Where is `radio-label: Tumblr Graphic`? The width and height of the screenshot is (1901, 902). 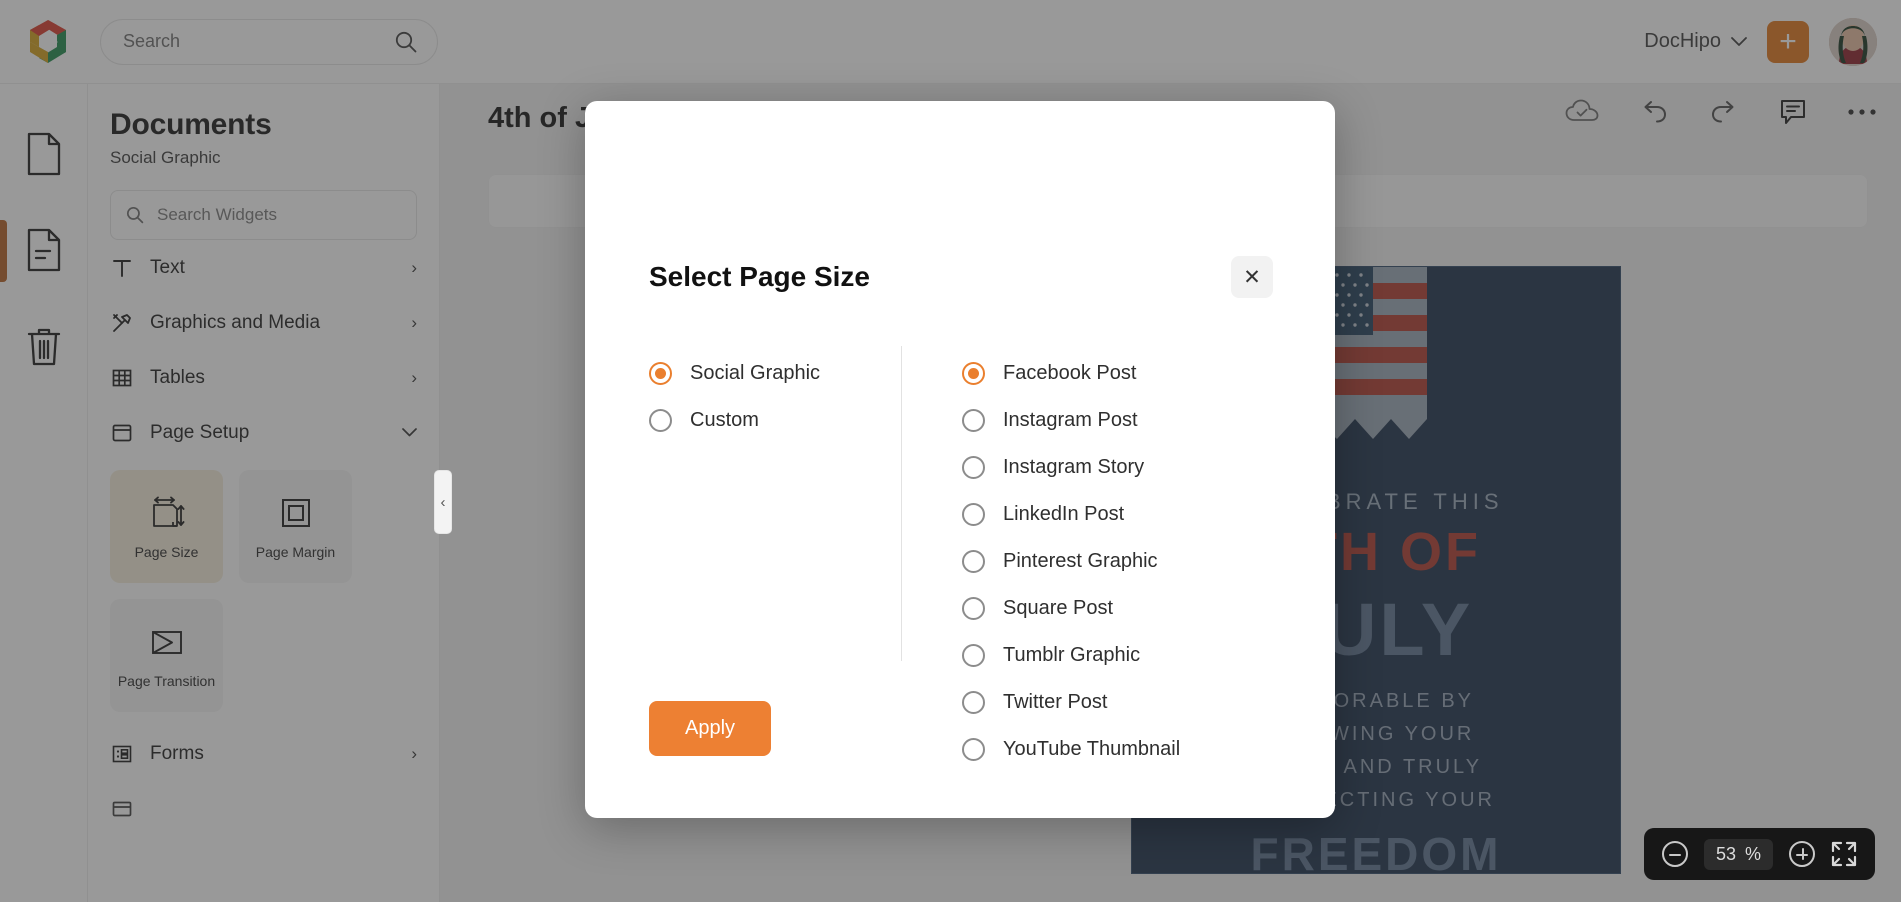
radio-label: Tumblr Graphic is located at coordinates (1072, 655).